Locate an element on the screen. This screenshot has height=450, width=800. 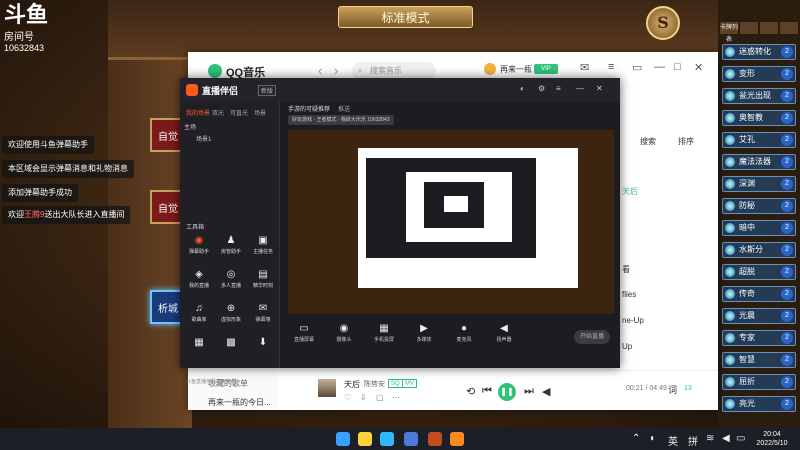
card-row: 智慧 2 is located at coordinates (759, 360).